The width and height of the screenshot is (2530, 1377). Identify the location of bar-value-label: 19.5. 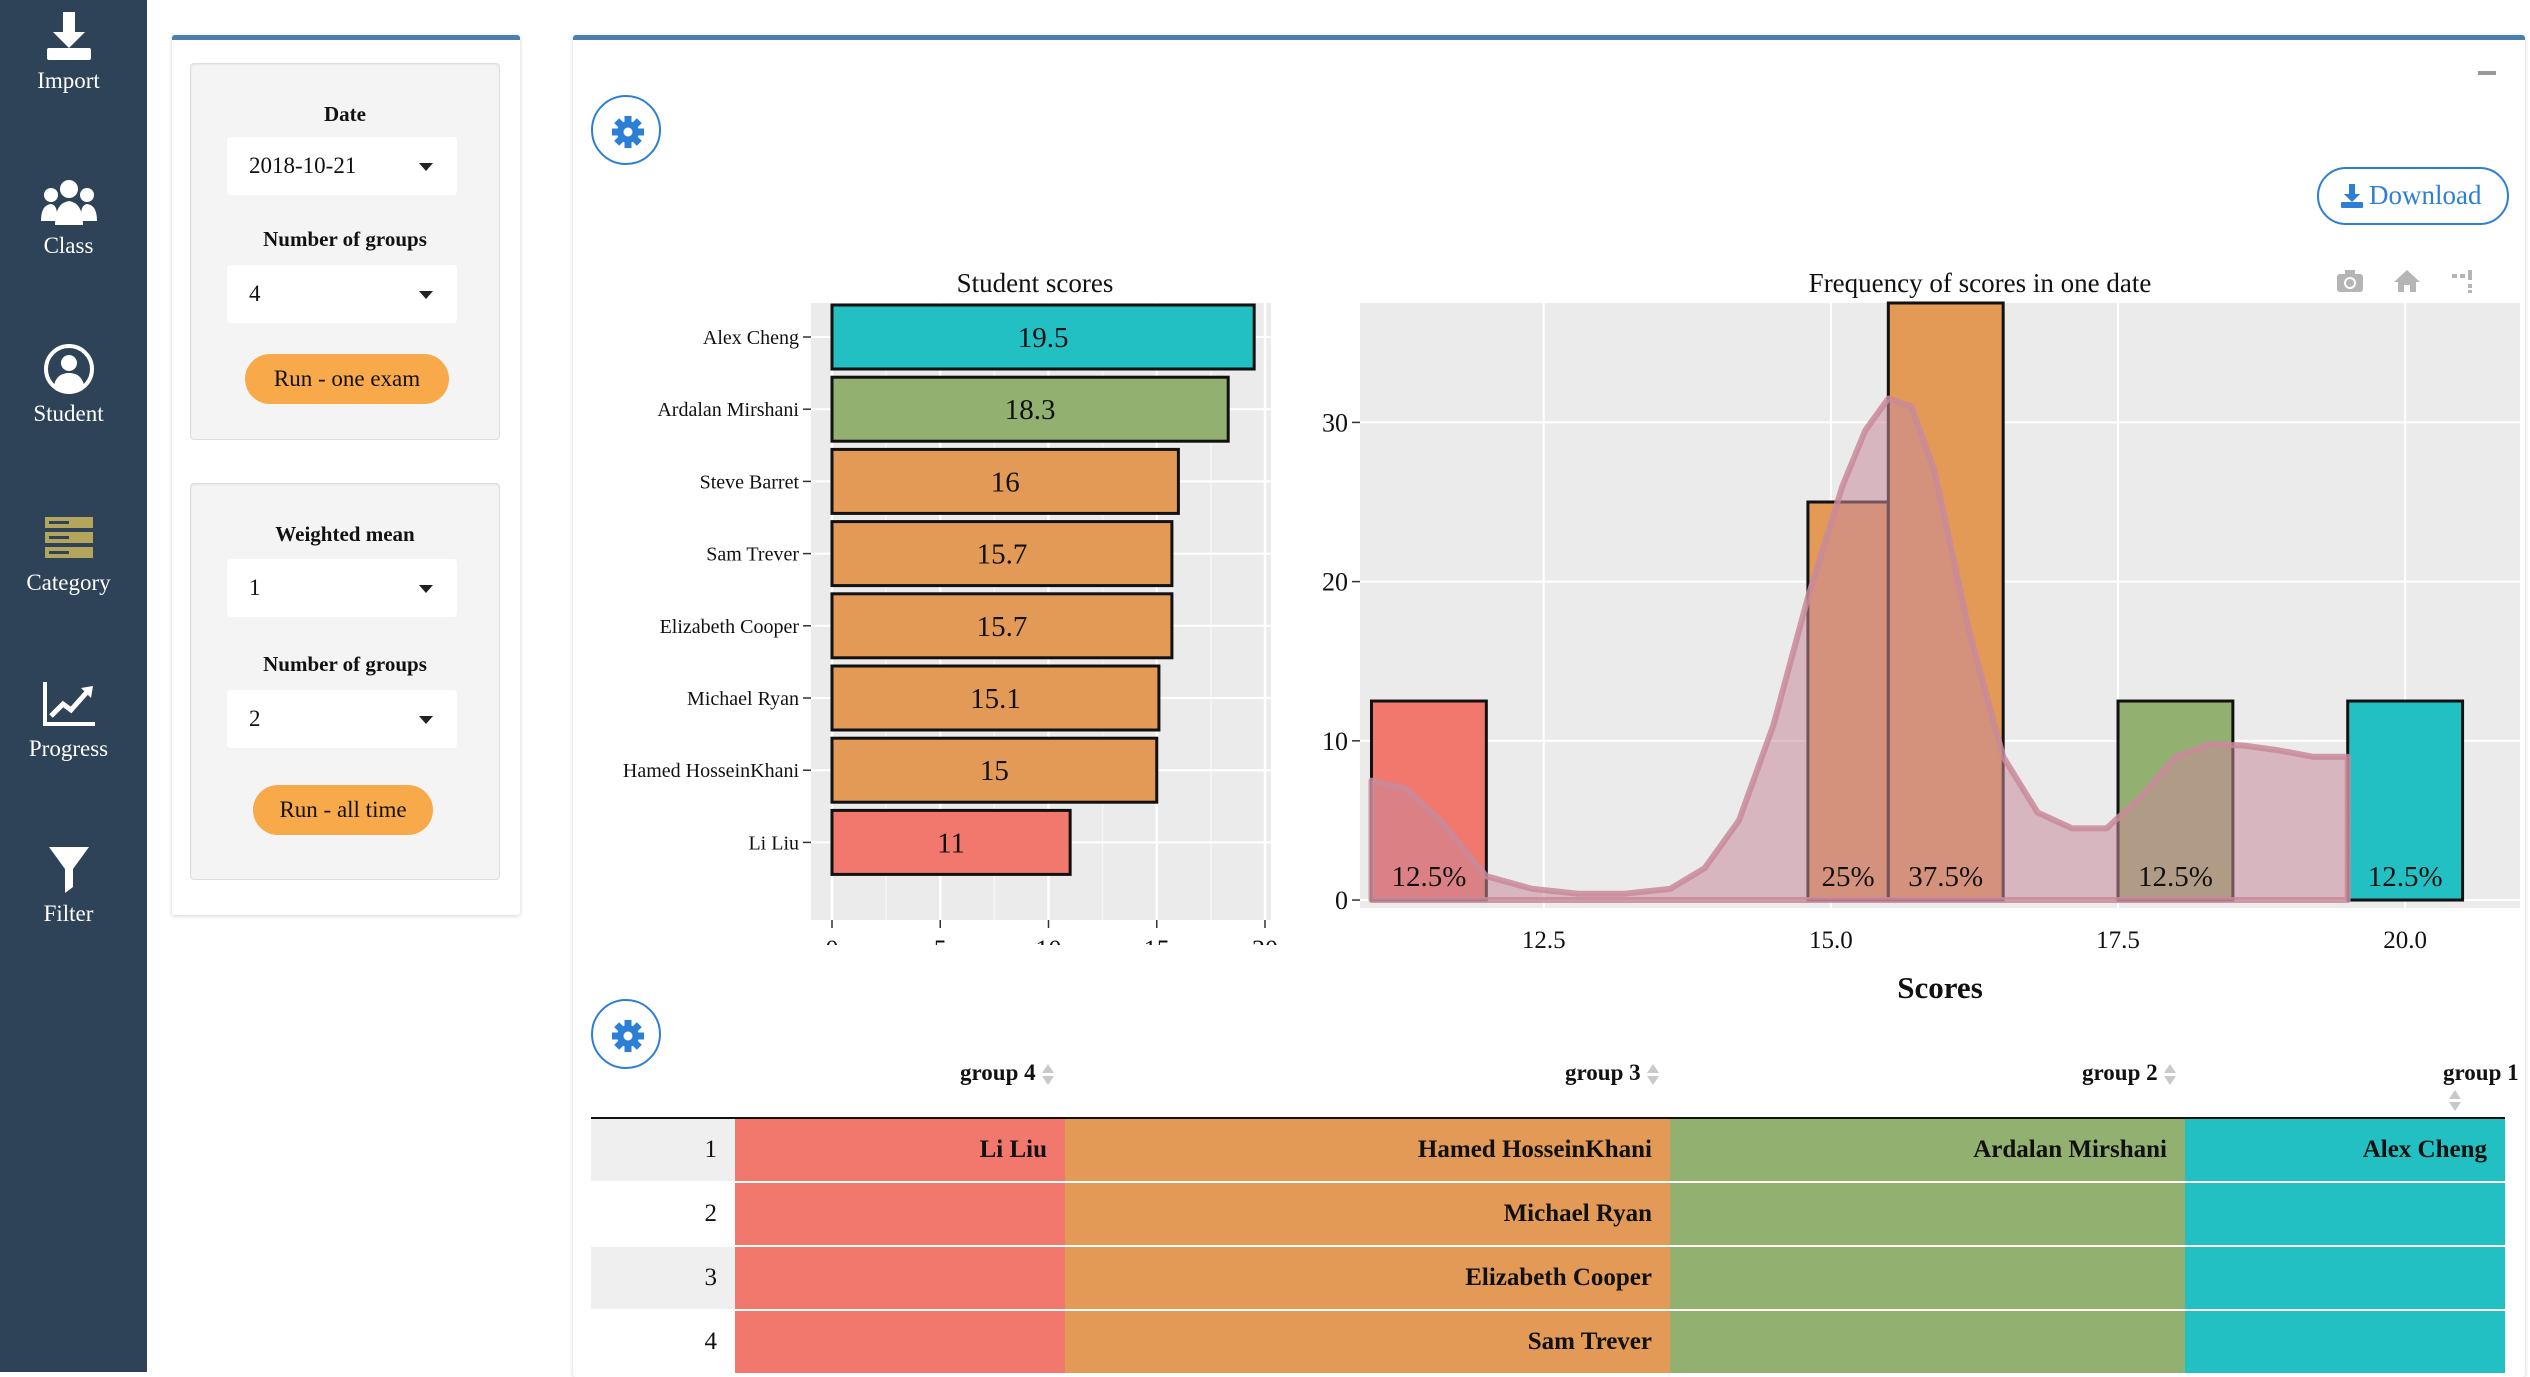
(1043, 338).